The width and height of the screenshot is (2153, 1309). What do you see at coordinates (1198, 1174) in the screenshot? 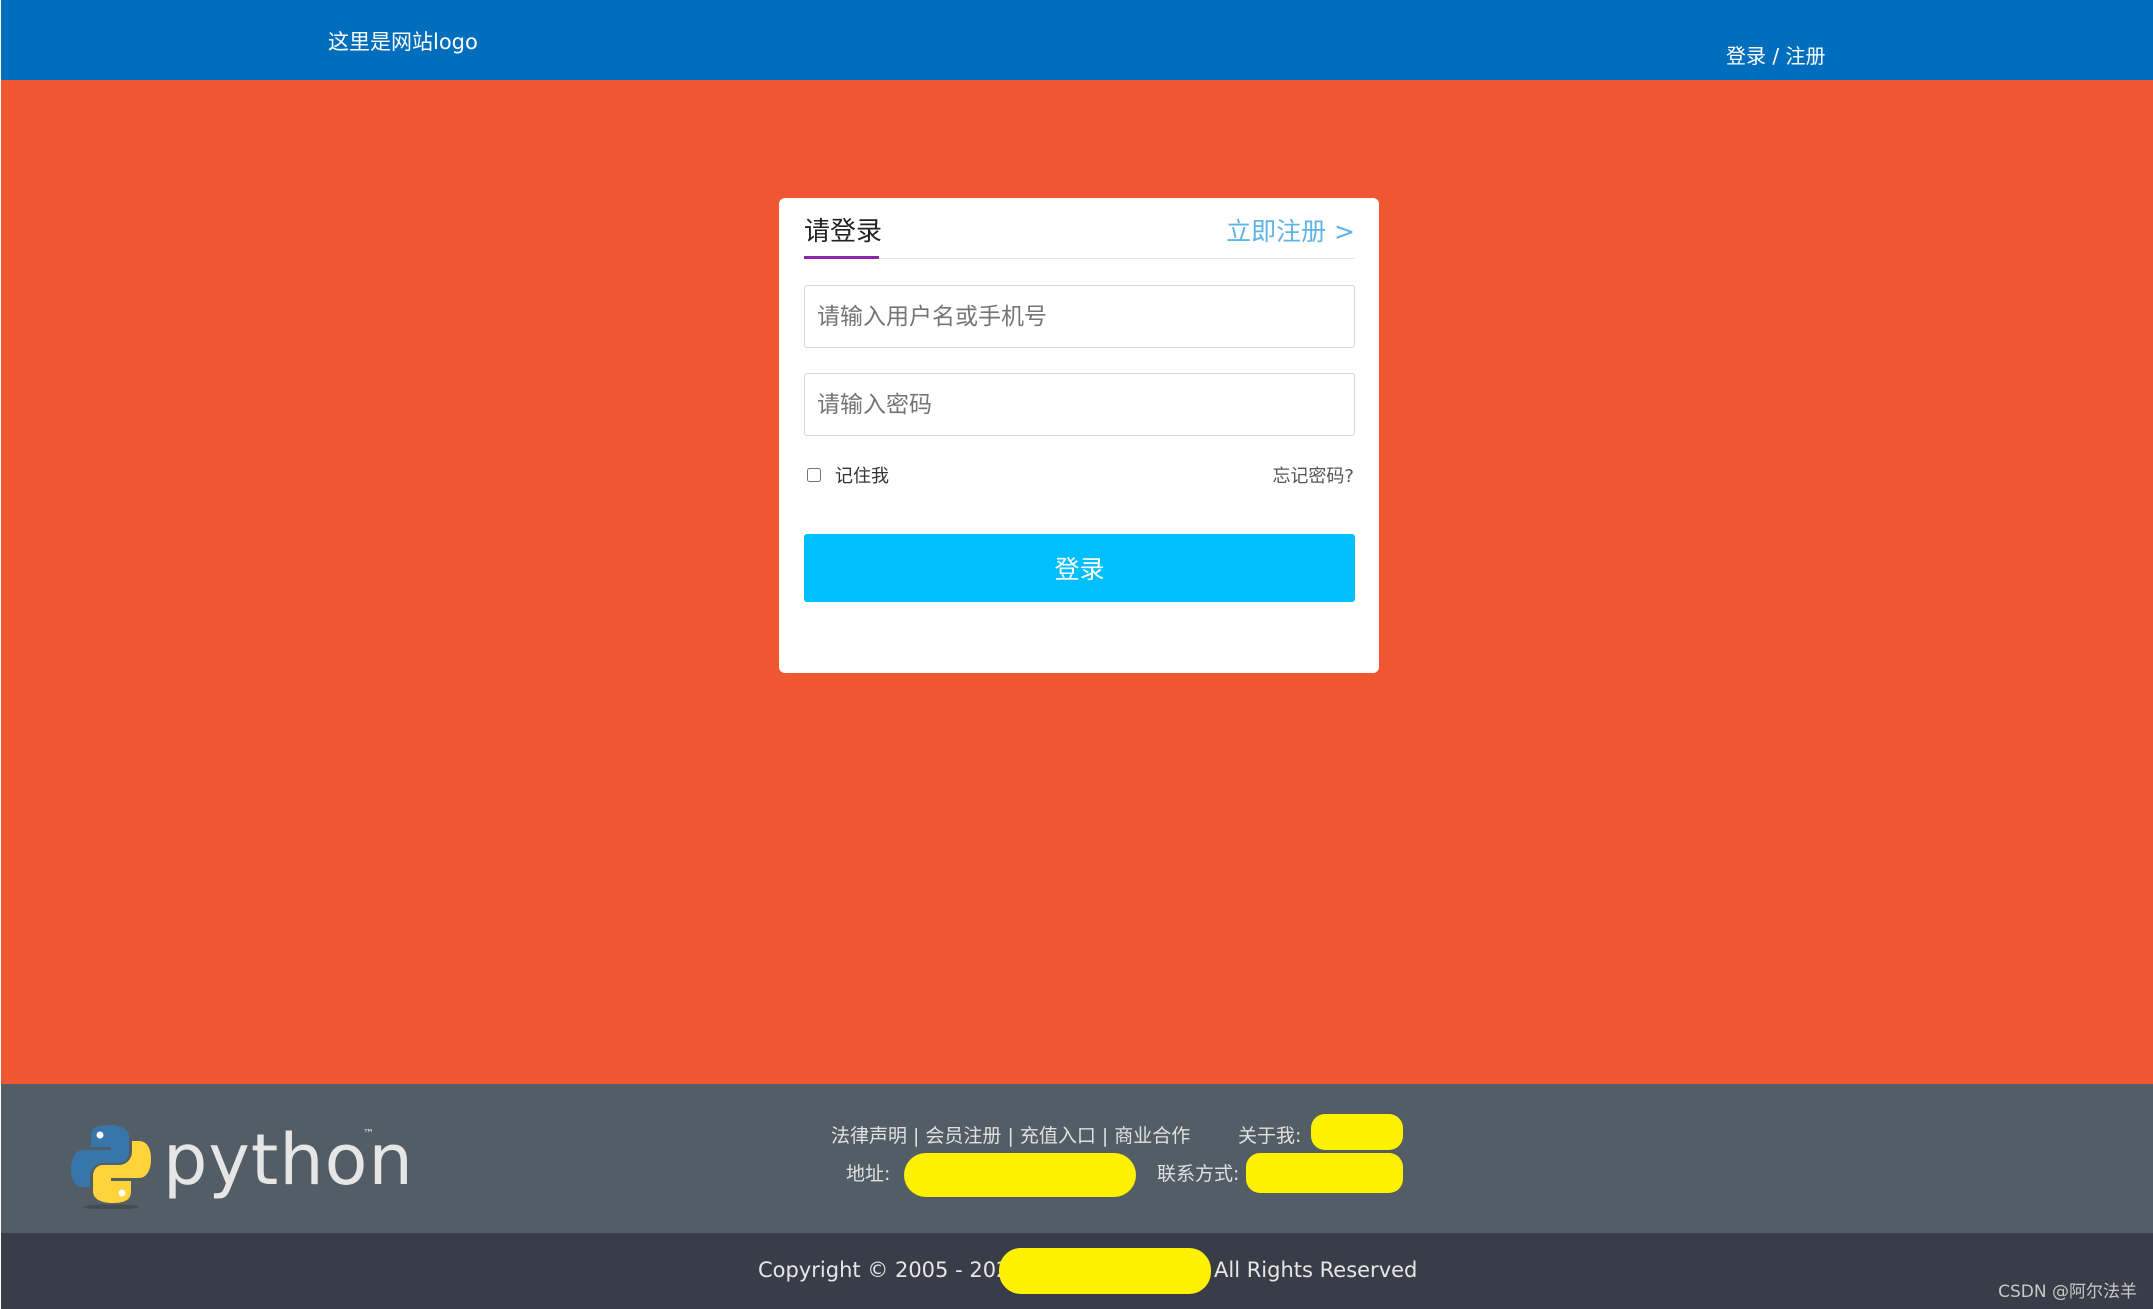
I see `contact-label: 联系方式:` at bounding box center [1198, 1174].